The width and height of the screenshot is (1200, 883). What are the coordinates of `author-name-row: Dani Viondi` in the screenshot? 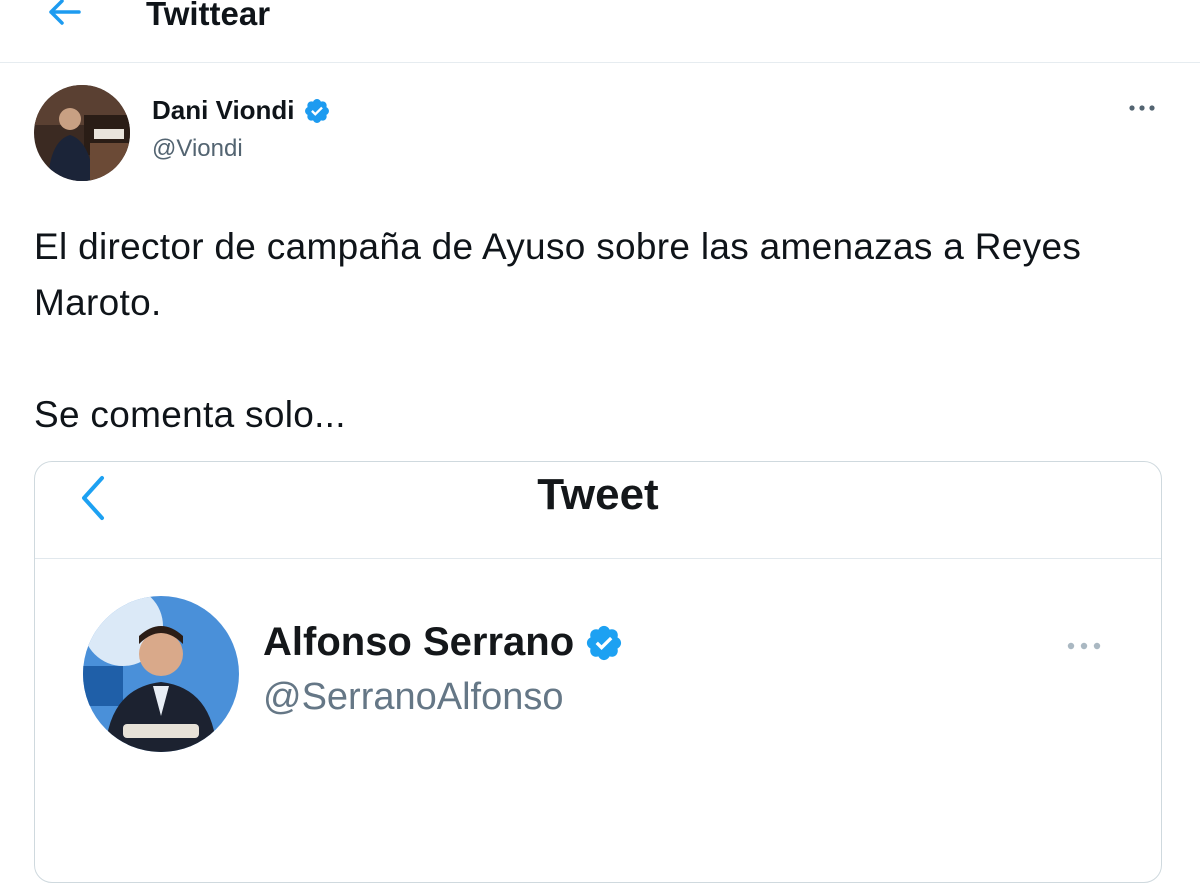 It's located at (241, 110).